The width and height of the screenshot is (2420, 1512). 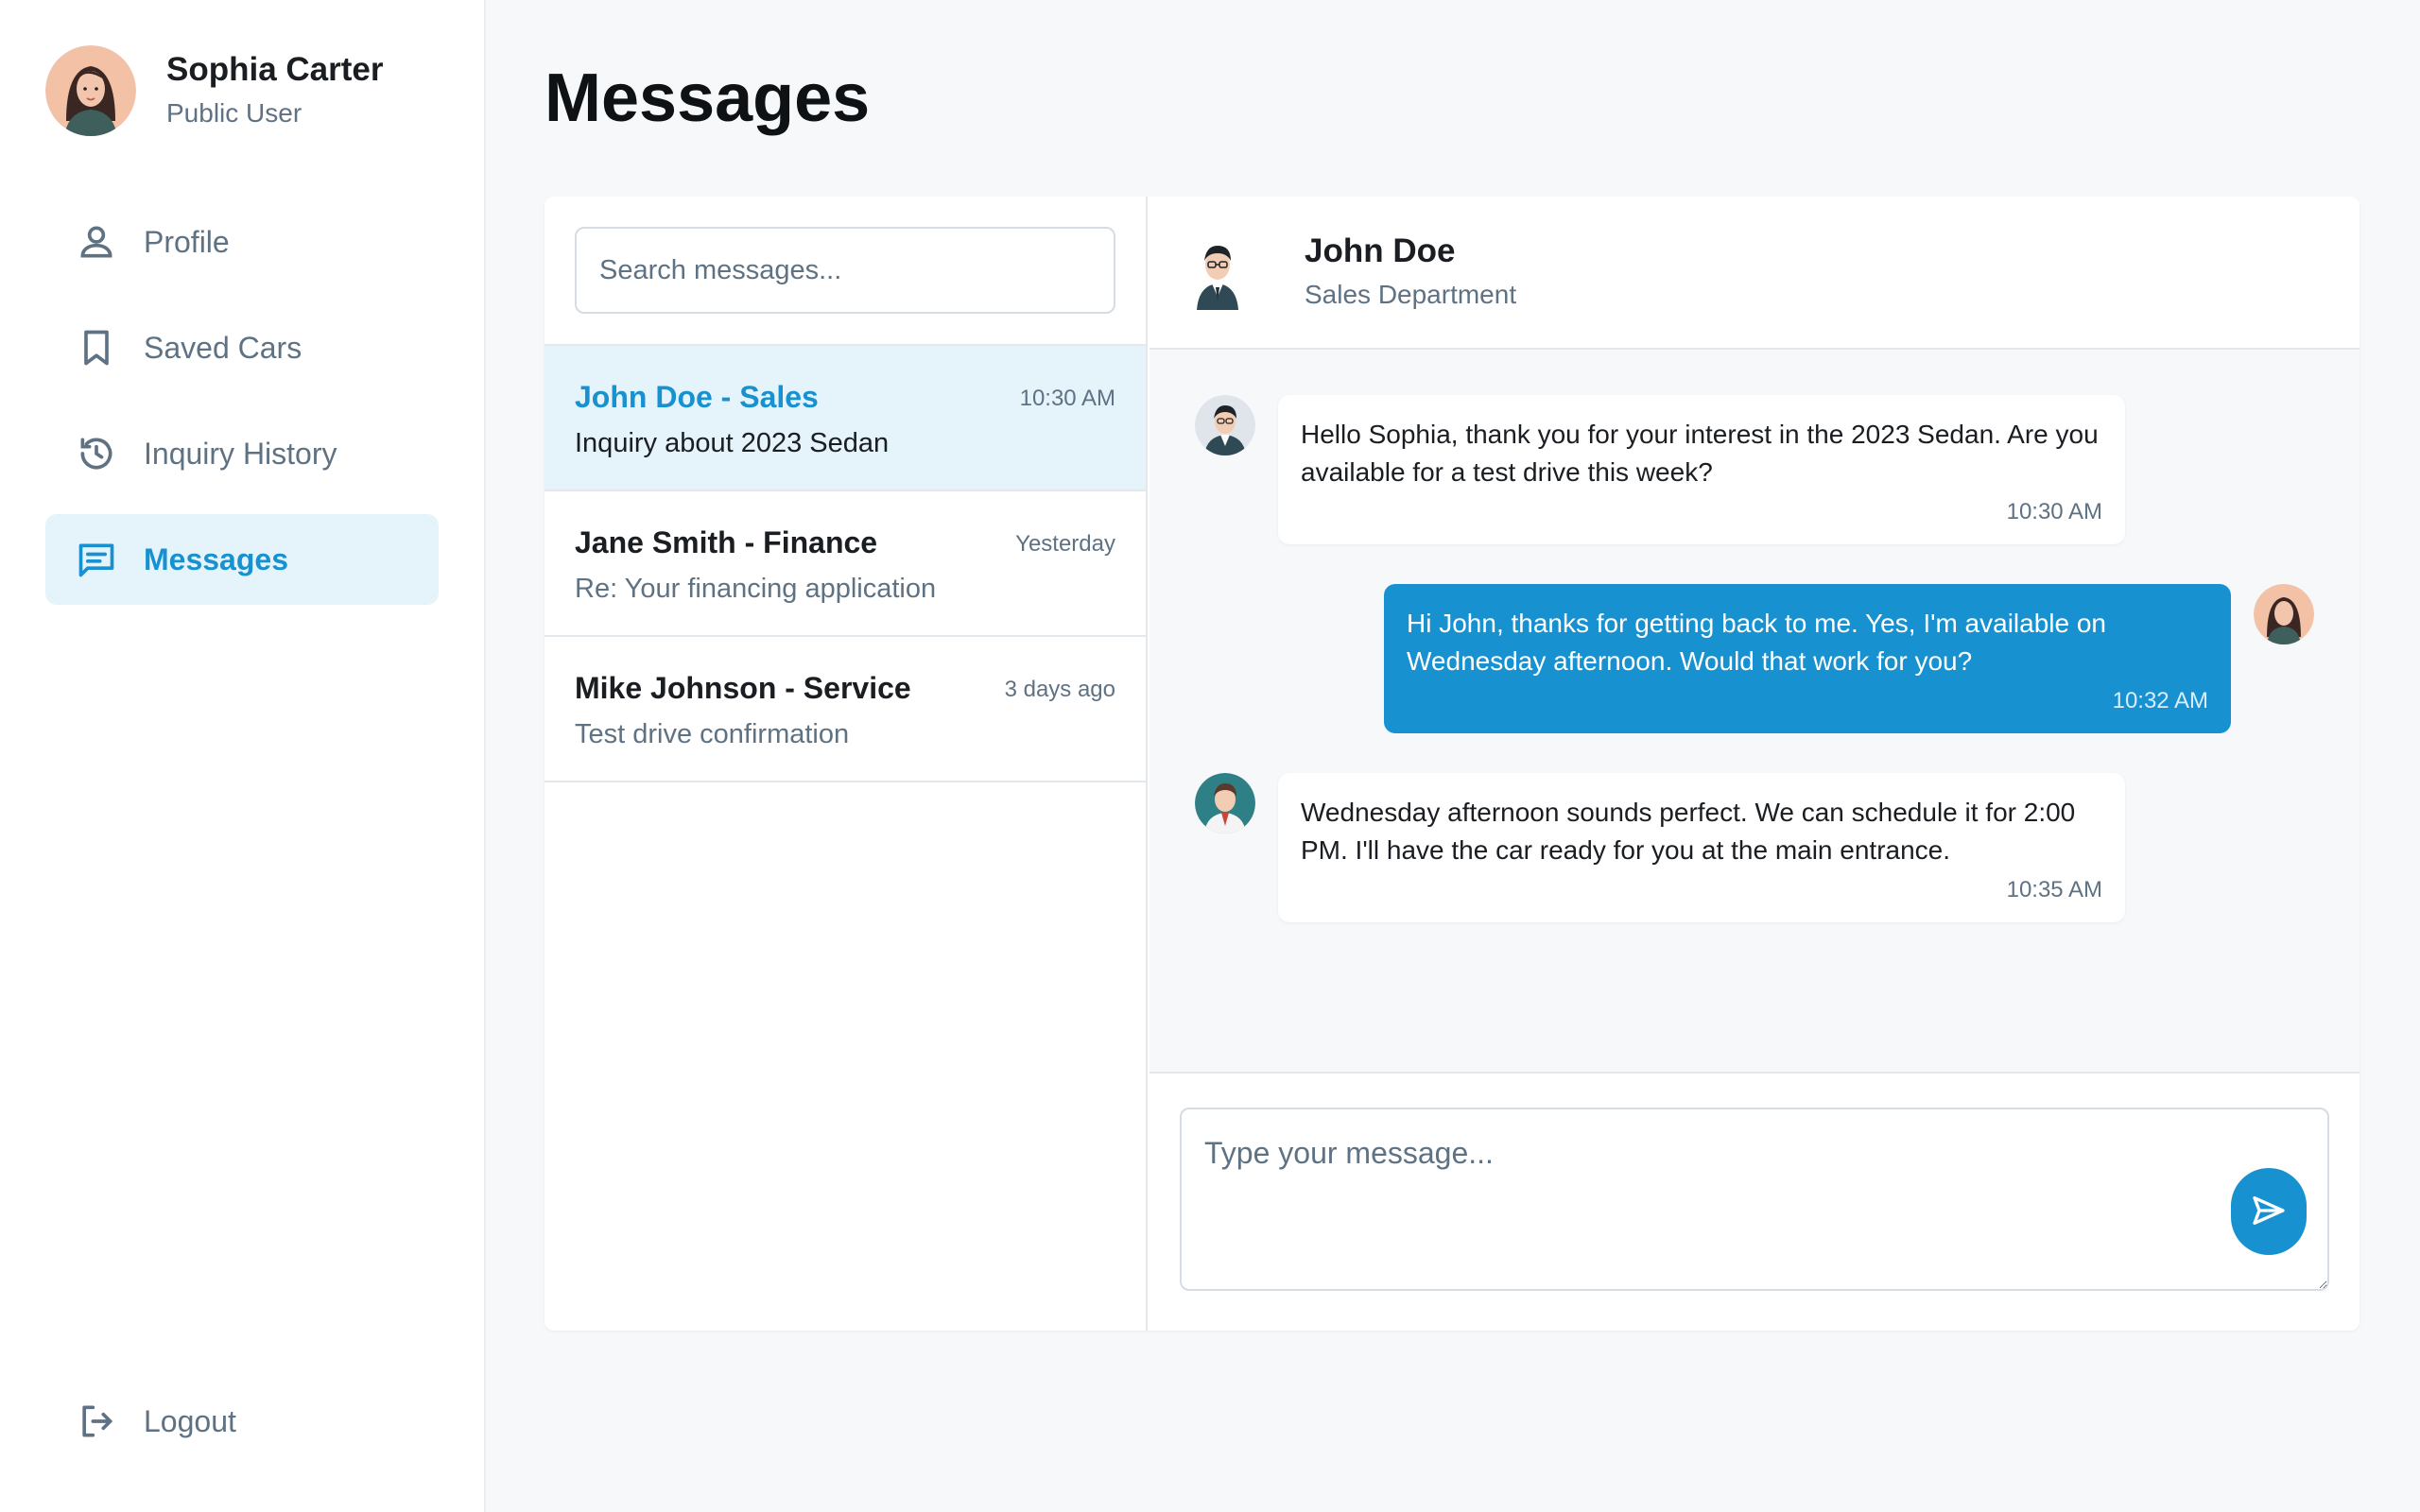 What do you see at coordinates (1217, 272) in the screenshot?
I see `contact-avatar` at bounding box center [1217, 272].